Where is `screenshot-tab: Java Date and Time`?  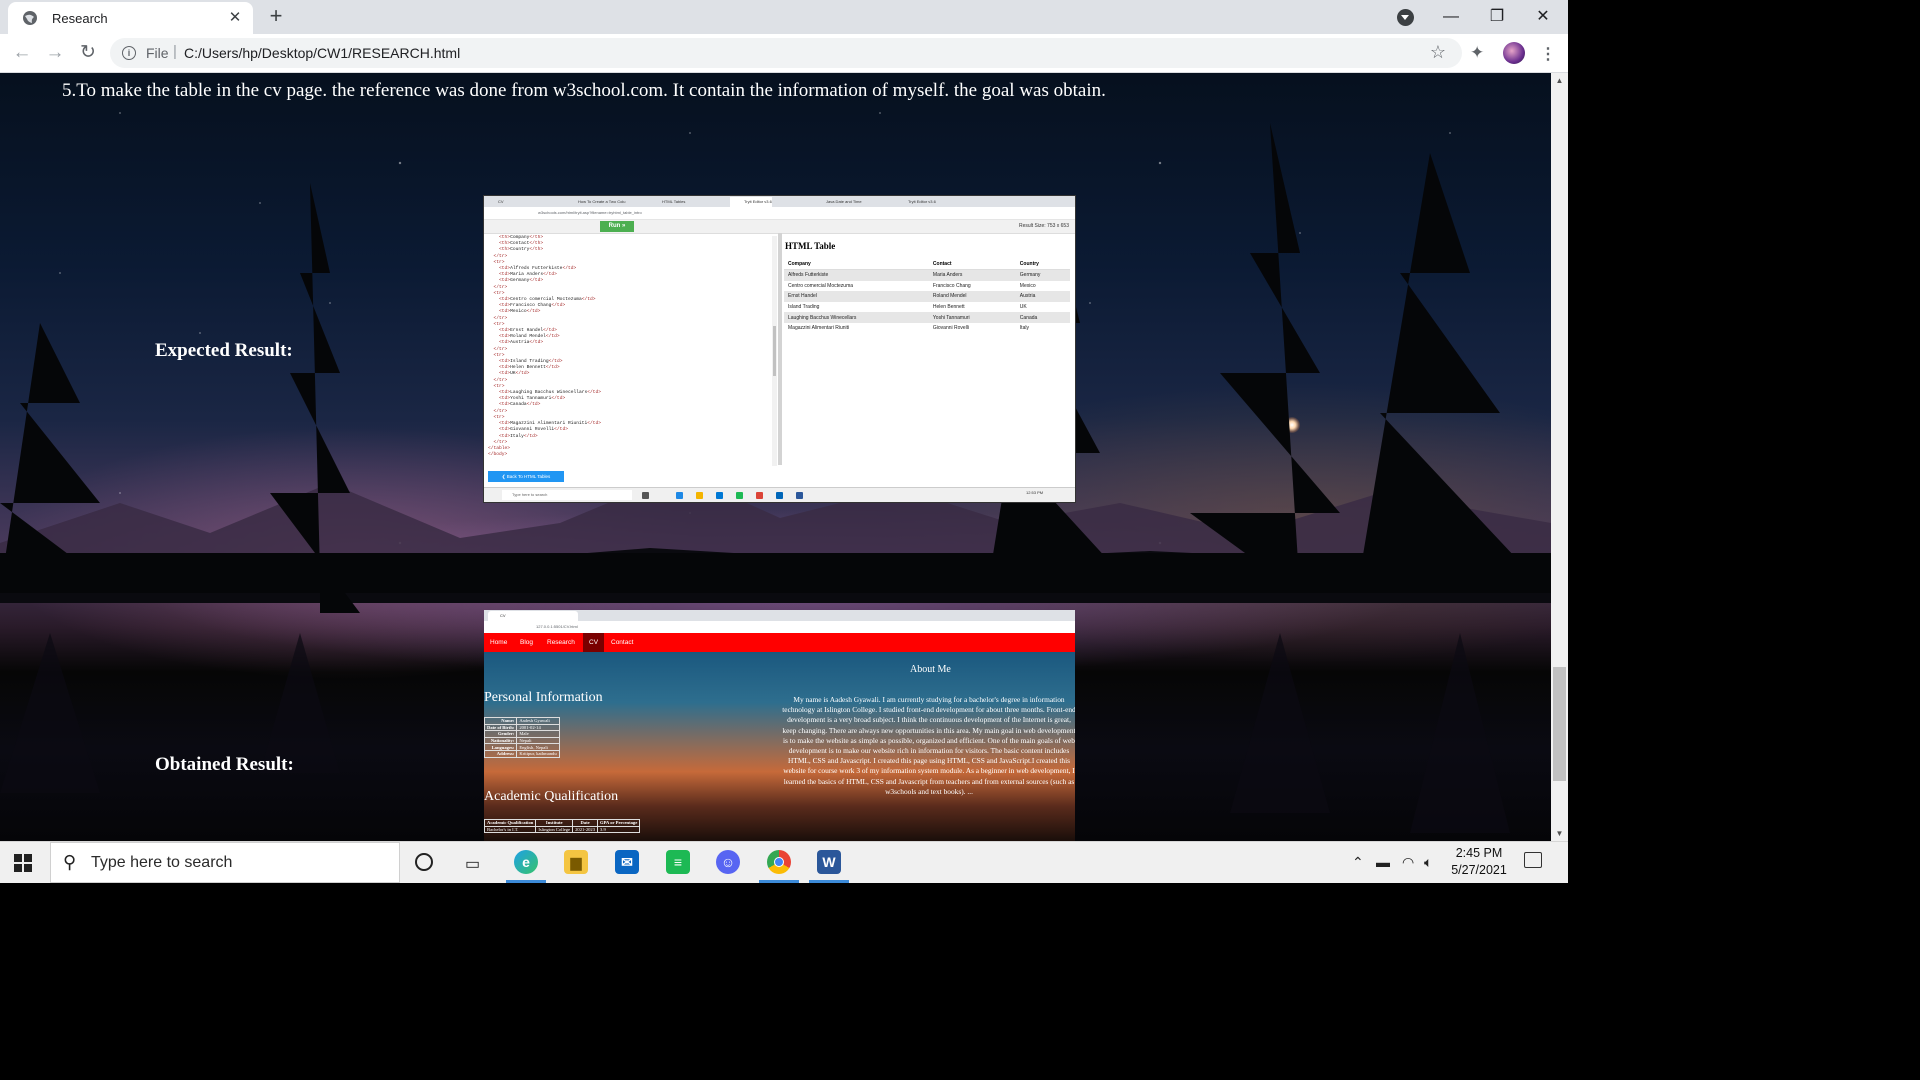
screenshot-tab: Java Date and Time is located at coordinates (844, 201).